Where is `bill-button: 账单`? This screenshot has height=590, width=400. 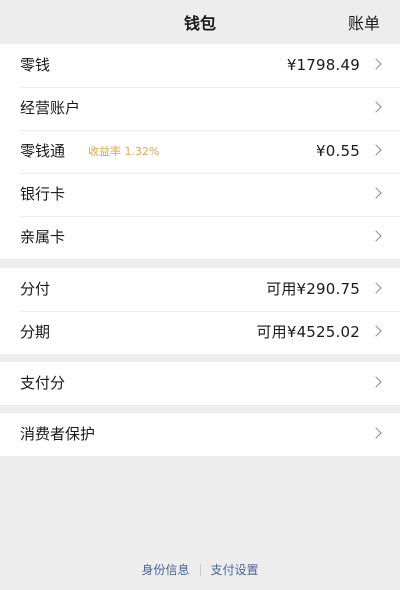 bill-button: 账单 is located at coordinates (364, 24).